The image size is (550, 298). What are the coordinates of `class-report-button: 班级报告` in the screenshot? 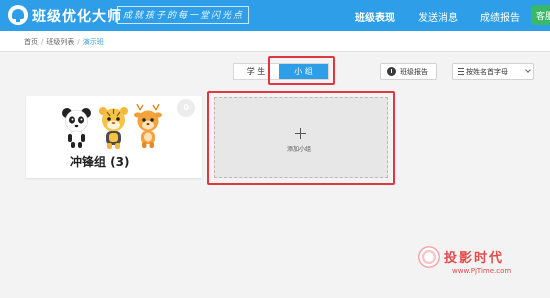 It's located at (408, 71).